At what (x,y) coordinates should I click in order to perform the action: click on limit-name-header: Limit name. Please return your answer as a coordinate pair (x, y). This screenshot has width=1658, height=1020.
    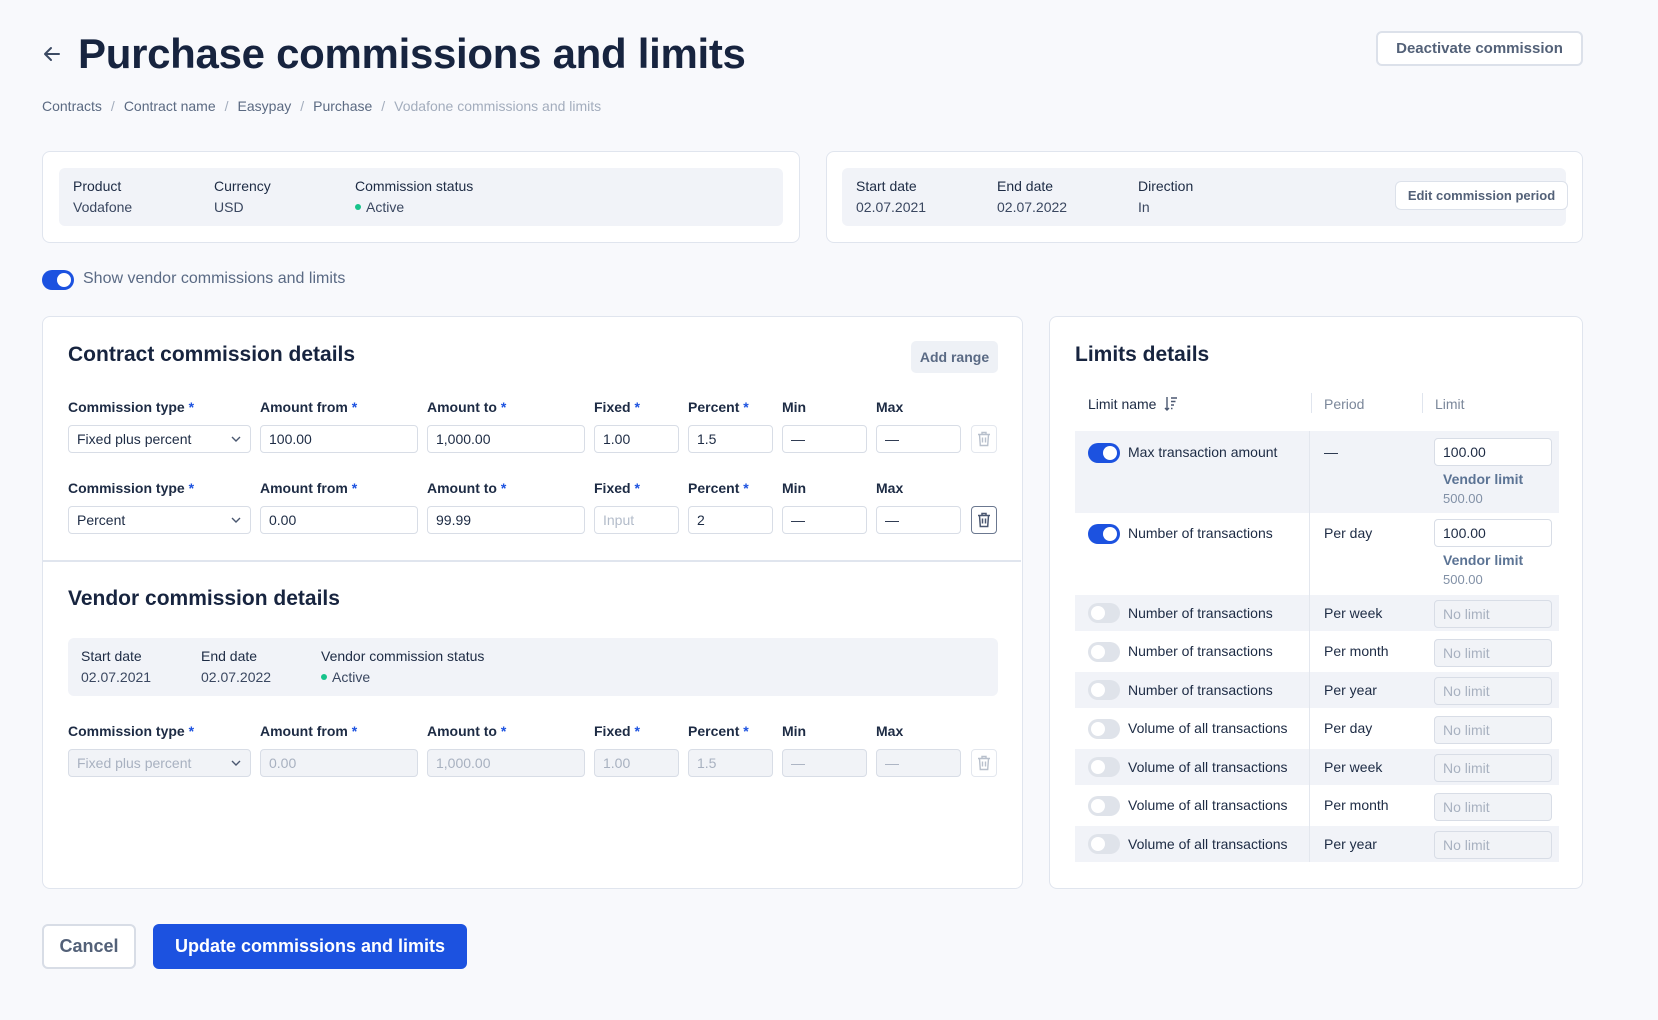
    Looking at the image, I should click on (1133, 404).